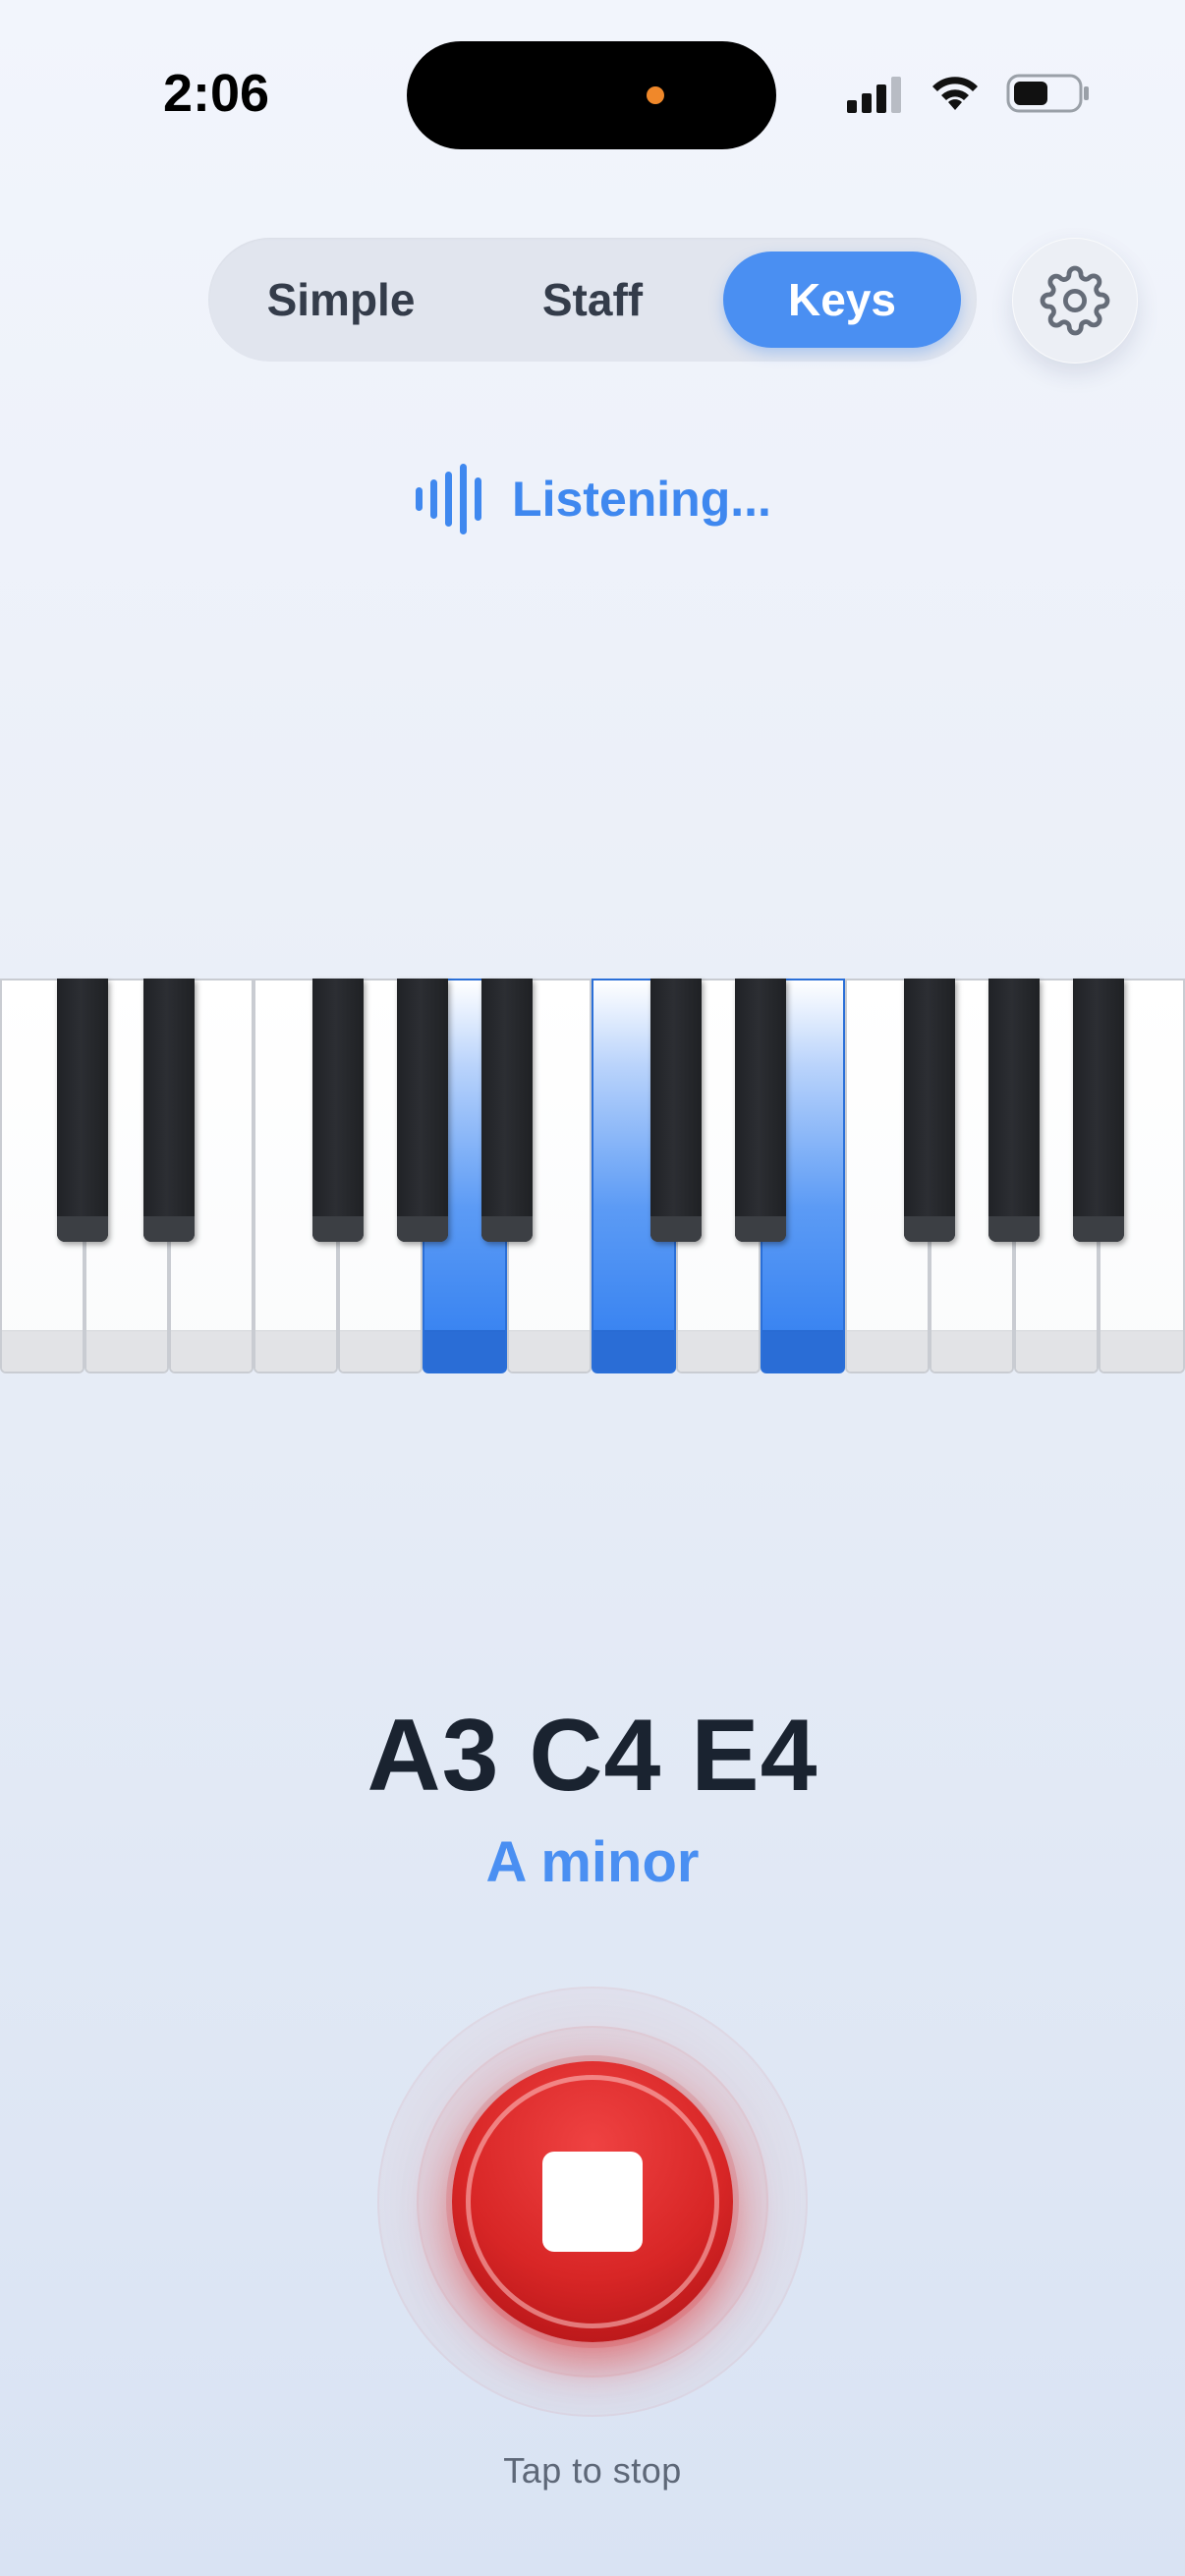  I want to click on wifi-icon, so click(955, 93).